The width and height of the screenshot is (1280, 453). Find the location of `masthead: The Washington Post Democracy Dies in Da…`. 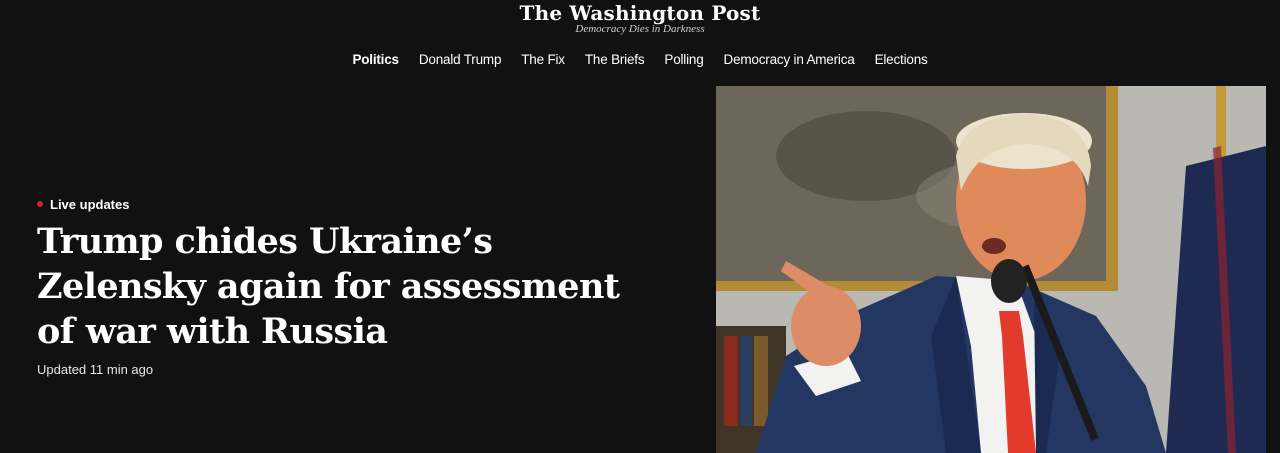

masthead: The Washington Post Democracy Dies in Da… is located at coordinates (640, 20).